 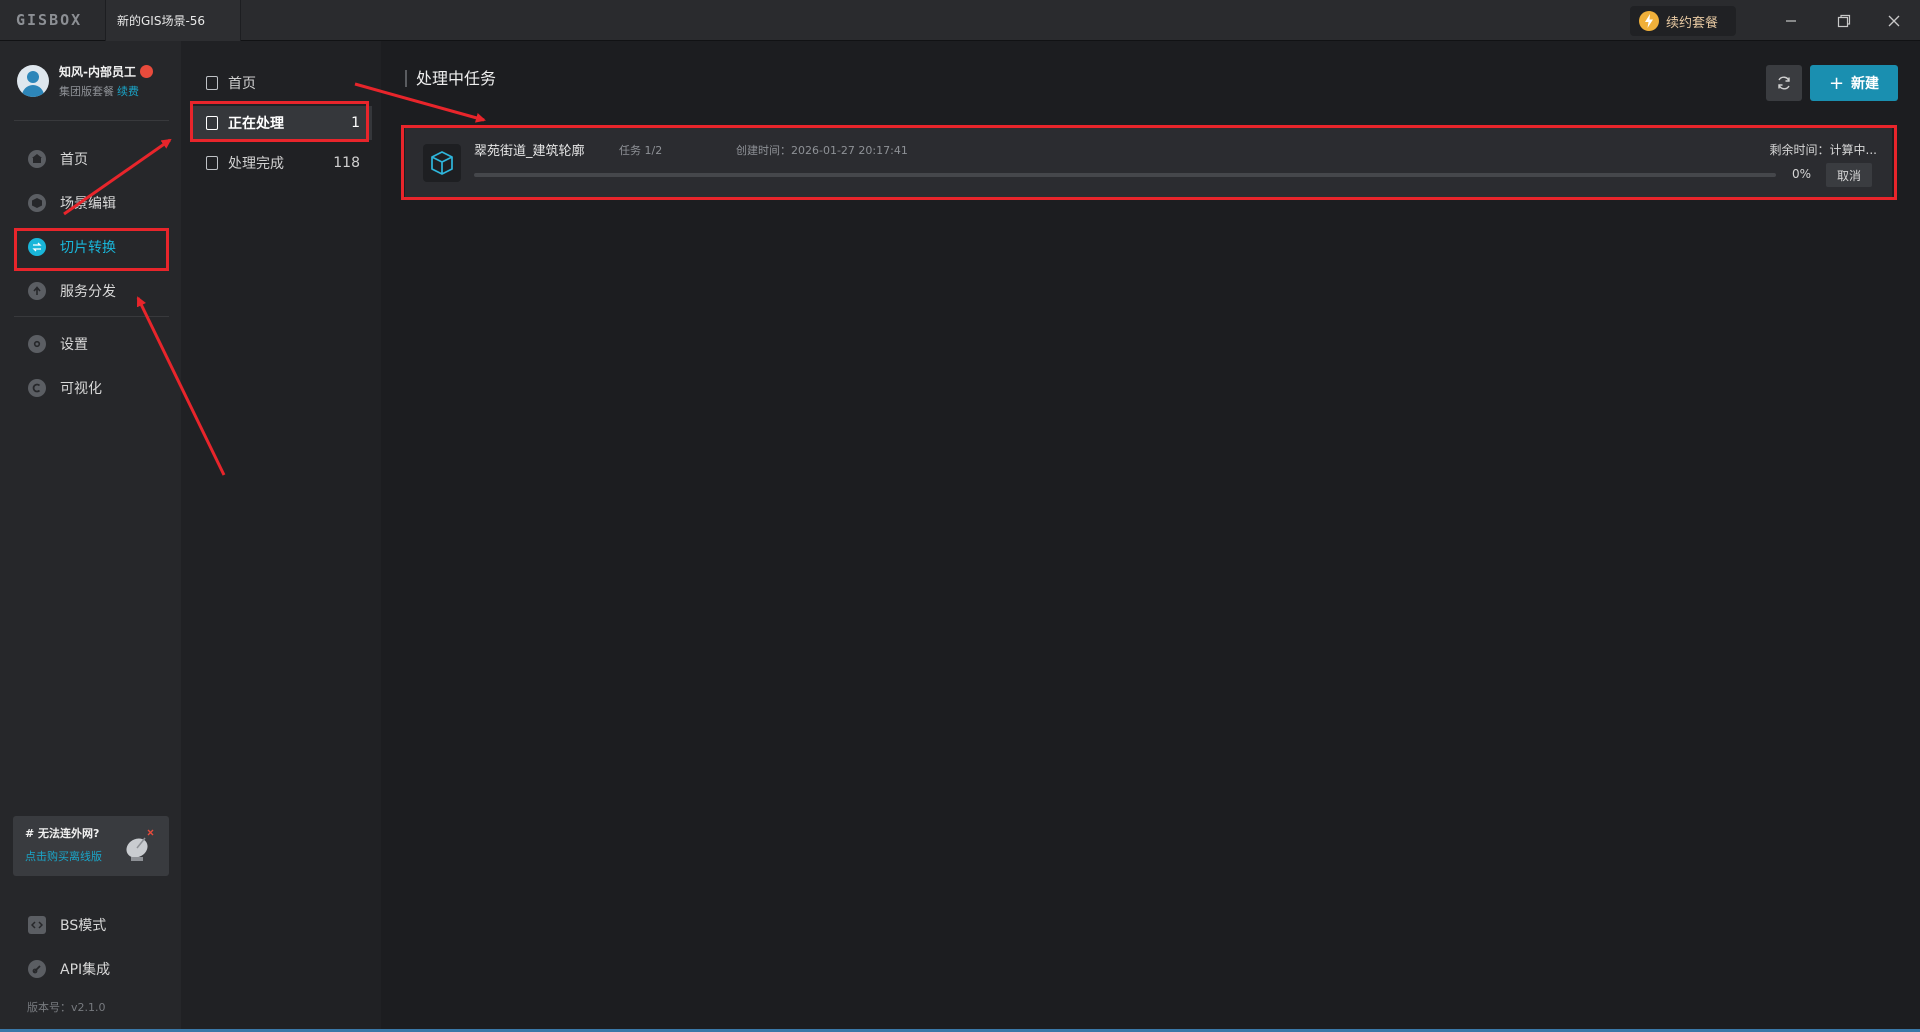 I want to click on annotation-arrows, so click(x=274, y=279).